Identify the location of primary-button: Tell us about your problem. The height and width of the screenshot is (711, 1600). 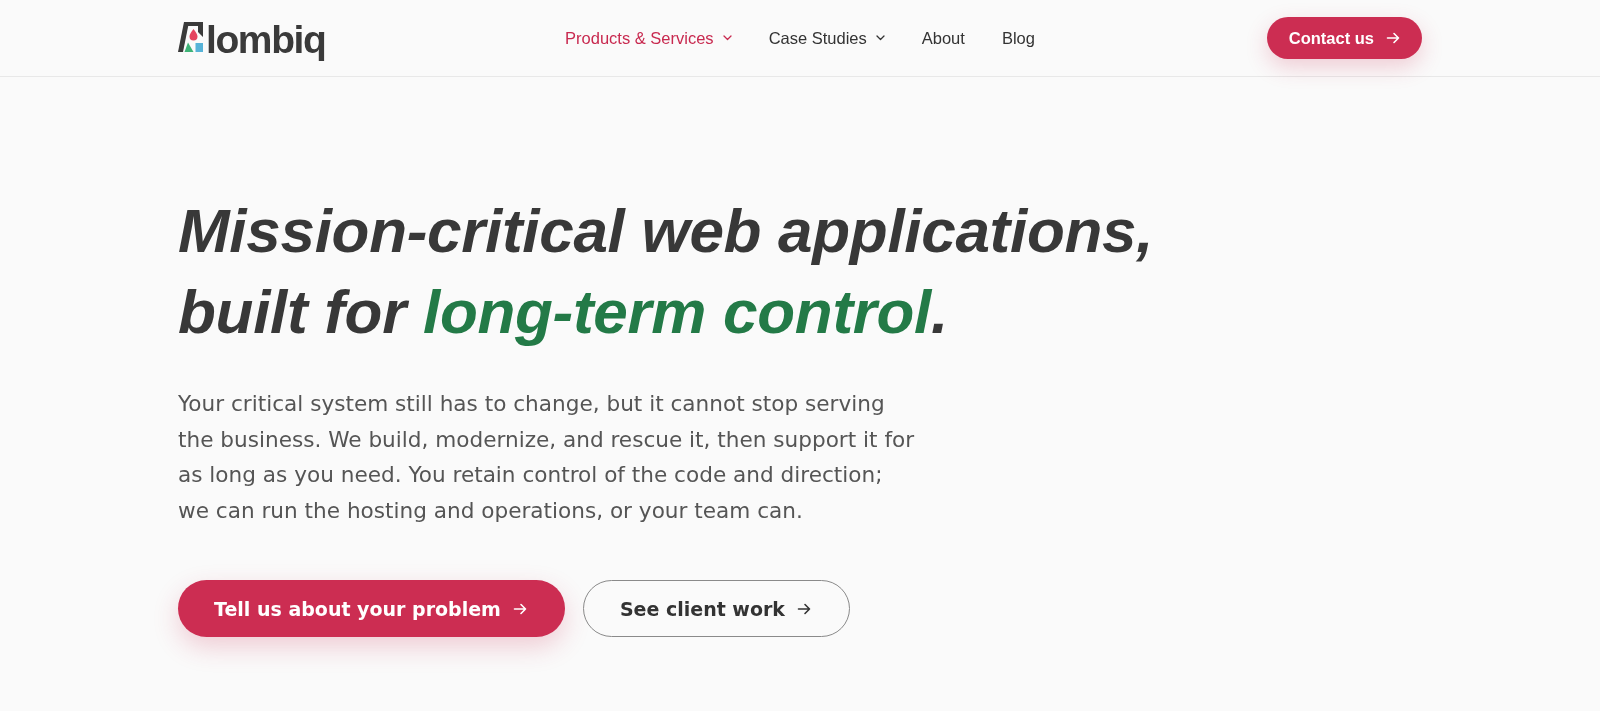
(371, 608).